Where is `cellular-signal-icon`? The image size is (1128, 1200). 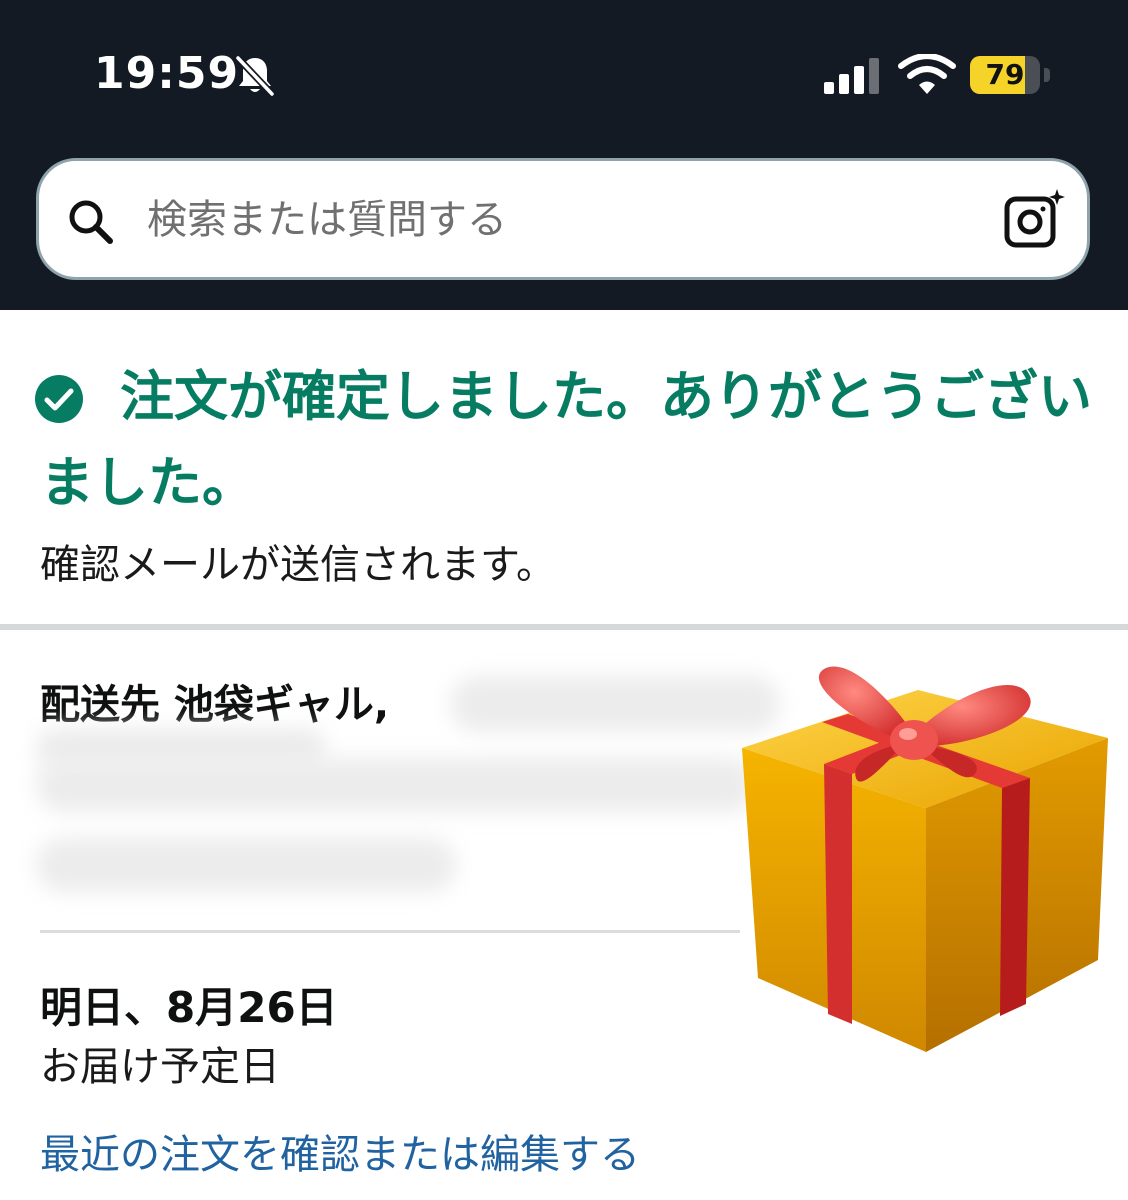
cellular-signal-icon is located at coordinates (851, 76).